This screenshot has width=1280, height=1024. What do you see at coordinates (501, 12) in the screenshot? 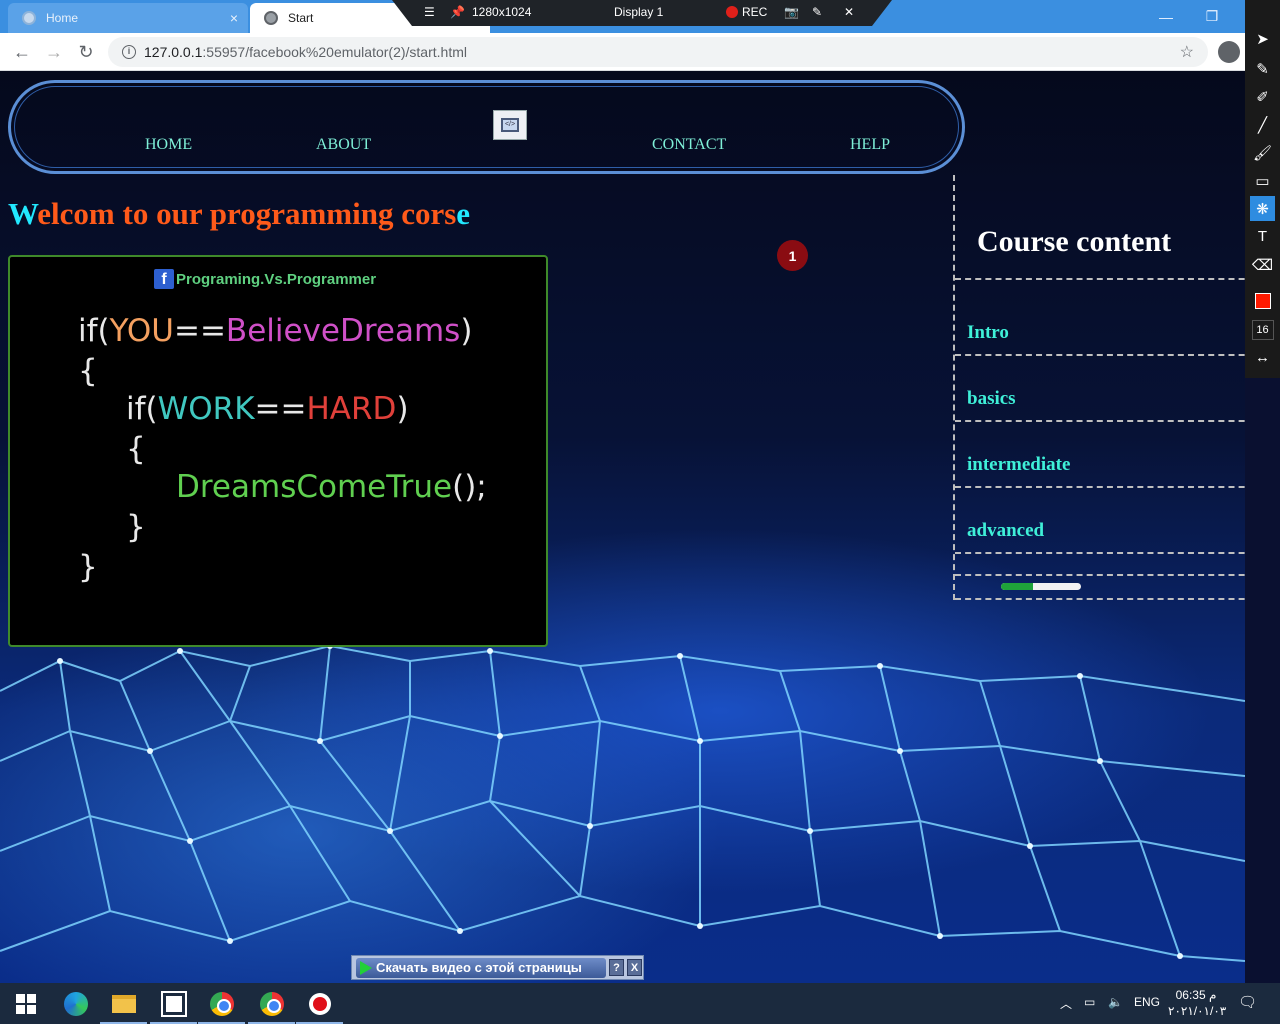
I see `recorder-resolution: 1280x1024` at bounding box center [501, 12].